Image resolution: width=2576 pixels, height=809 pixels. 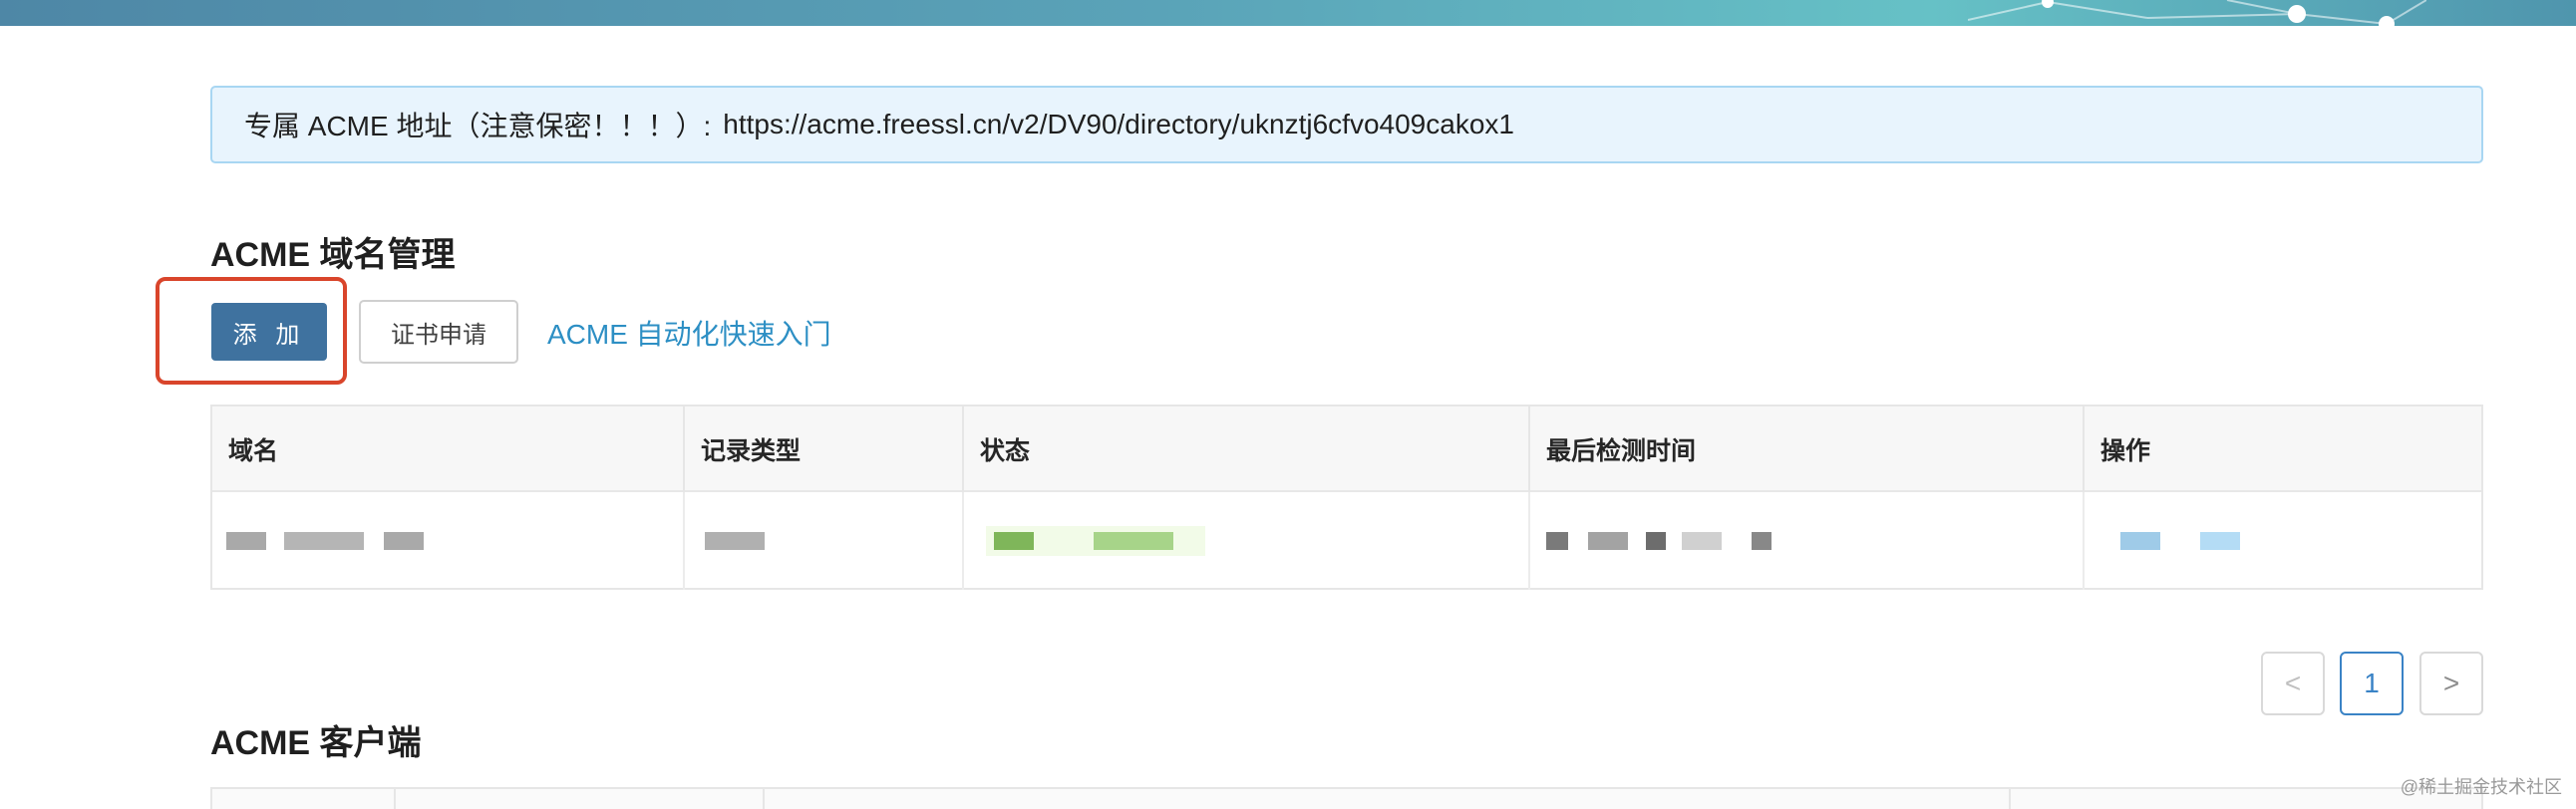 What do you see at coordinates (448, 449) in the screenshot?
I see `column-header-domain: 域名` at bounding box center [448, 449].